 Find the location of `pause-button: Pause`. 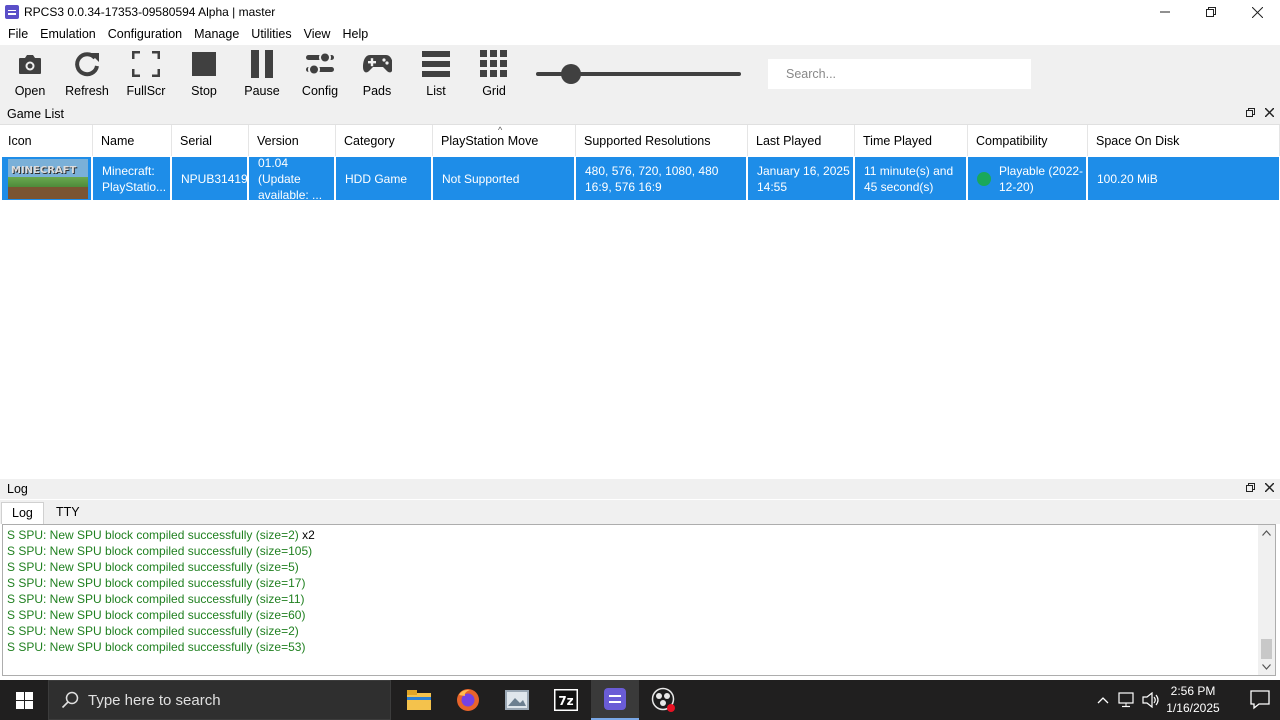

pause-button: Pause is located at coordinates (262, 75).